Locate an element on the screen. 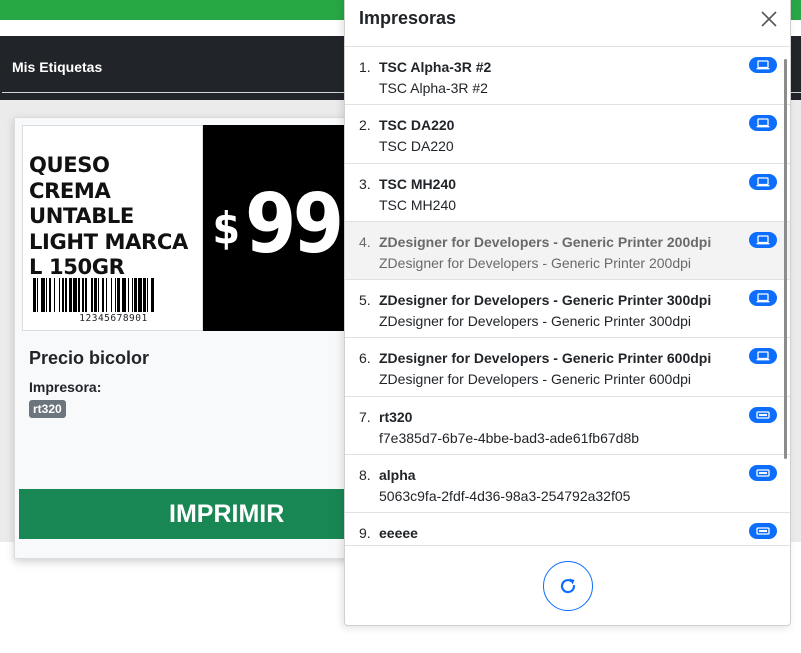 The image size is (801, 653). barcode-number: 12345678901 is located at coordinates (113, 318).